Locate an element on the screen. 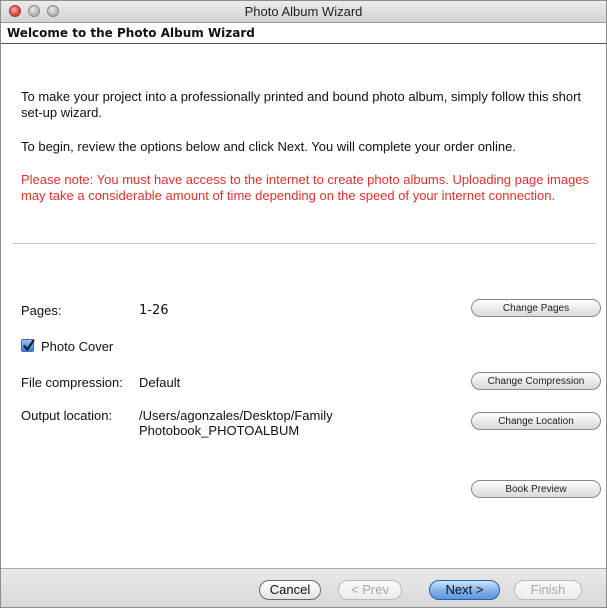 The width and height of the screenshot is (607, 608). title-bar: Photo Album Wizard is located at coordinates (303, 12).